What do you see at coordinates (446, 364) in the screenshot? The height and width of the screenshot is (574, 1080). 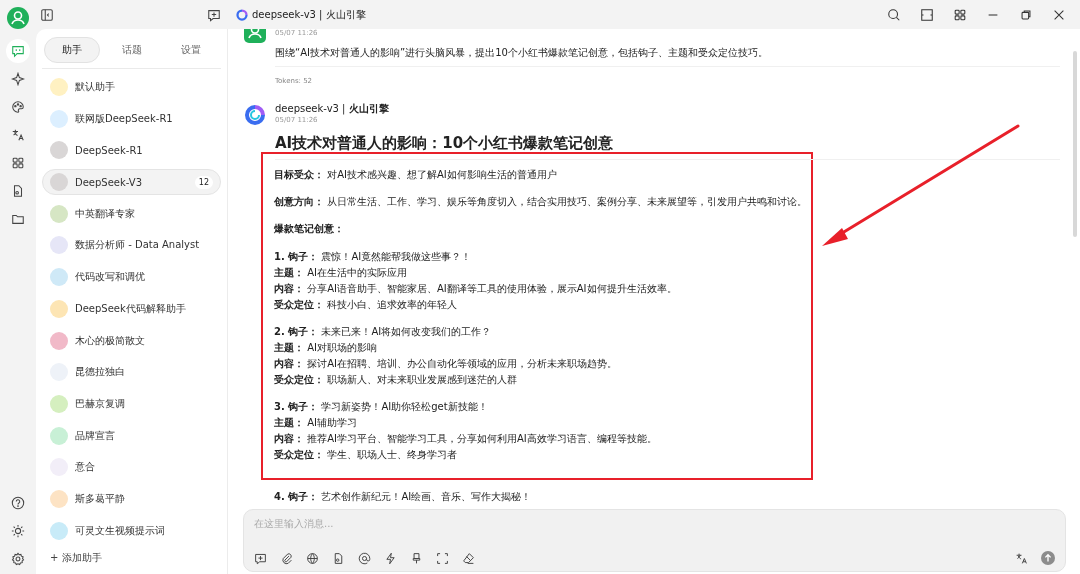 I see `idea-line: 内容： 探讨AI在招聘、培训、办公自动化等领域的应用，分析未来职场趋势。` at bounding box center [446, 364].